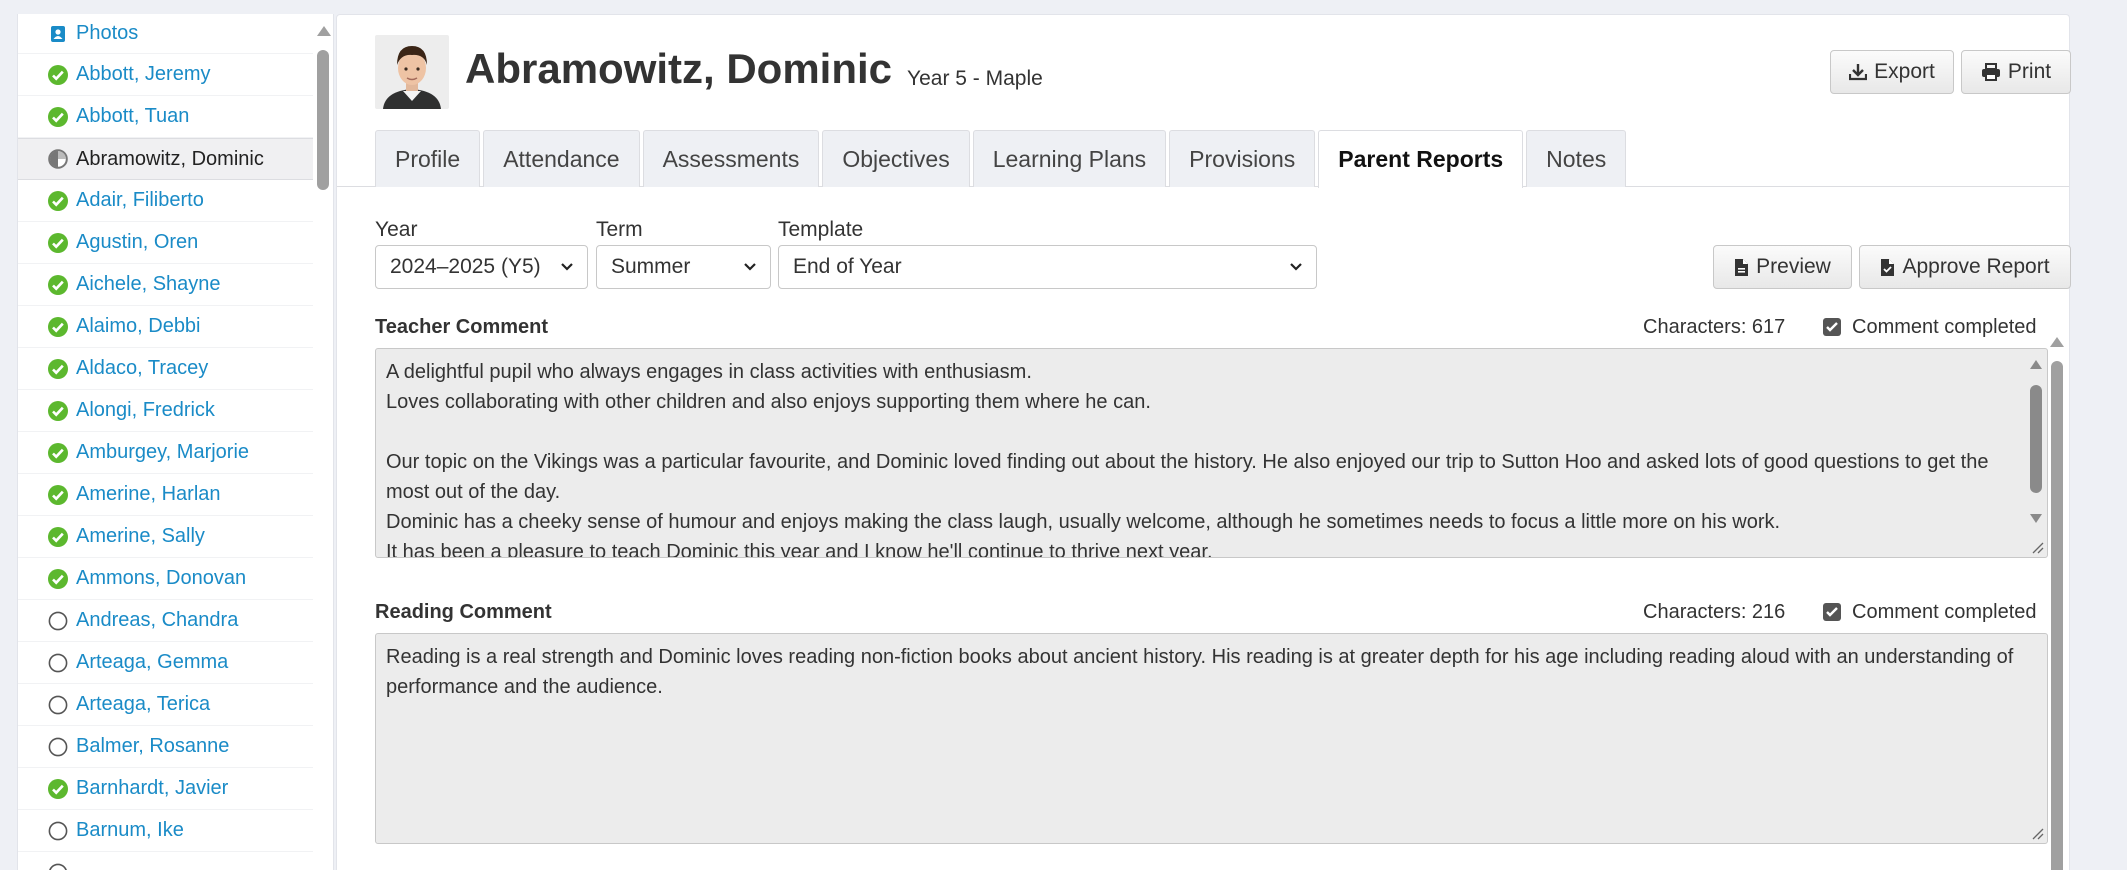 This screenshot has width=2127, height=870. Describe the element at coordinates (107, 33) in the screenshot. I see `photos-label: Photos` at that location.